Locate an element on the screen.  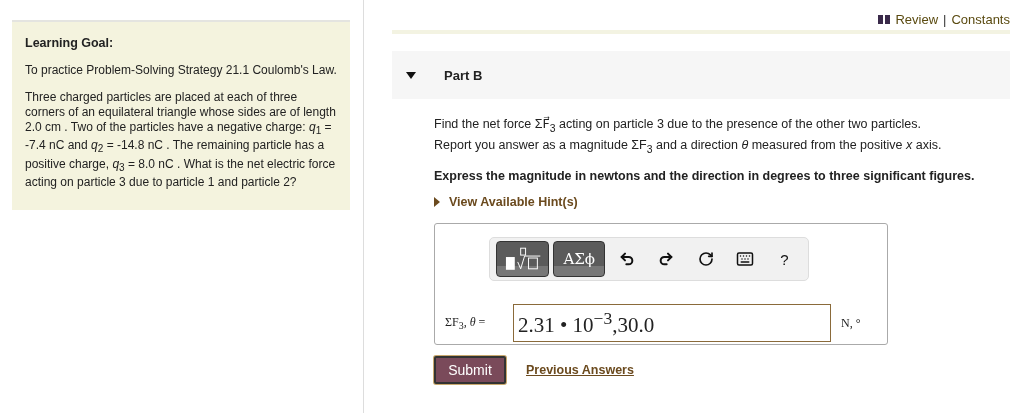
question-text: Find the net force ΣF⃗$_{3}$ acting on particle 3 due to the presence of the other two particles. Report you answer as a magnitude ΣF$_{3}$ and a direction θ measured from the positive x axis. is located at coordinates (688, 136).